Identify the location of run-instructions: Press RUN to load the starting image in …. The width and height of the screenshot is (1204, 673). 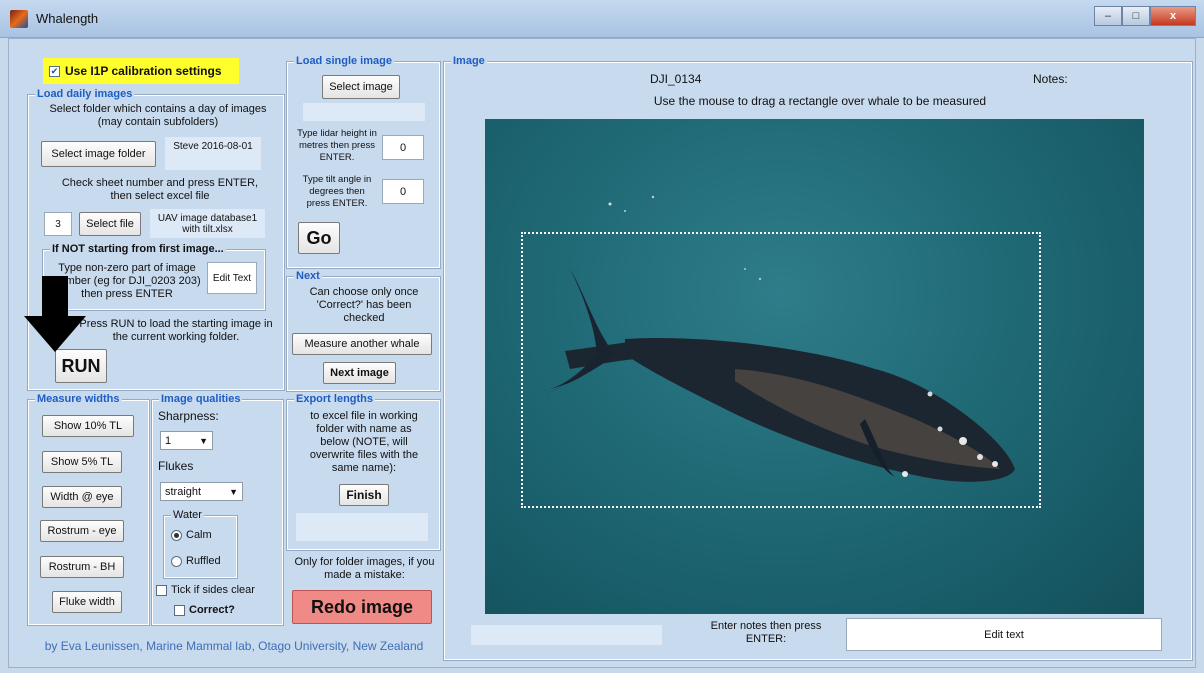
(176, 330).